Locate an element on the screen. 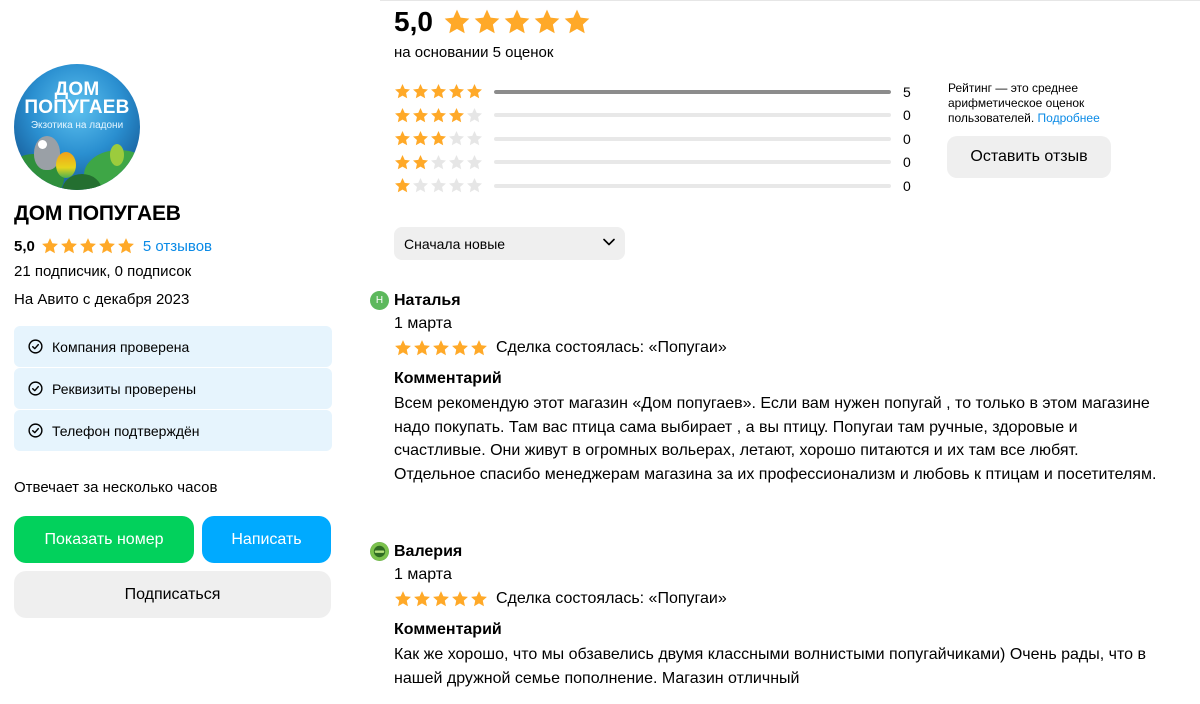 Image resolution: width=1200 pixels, height=704 pixels. average-rating: 5,0 is located at coordinates (492, 22).